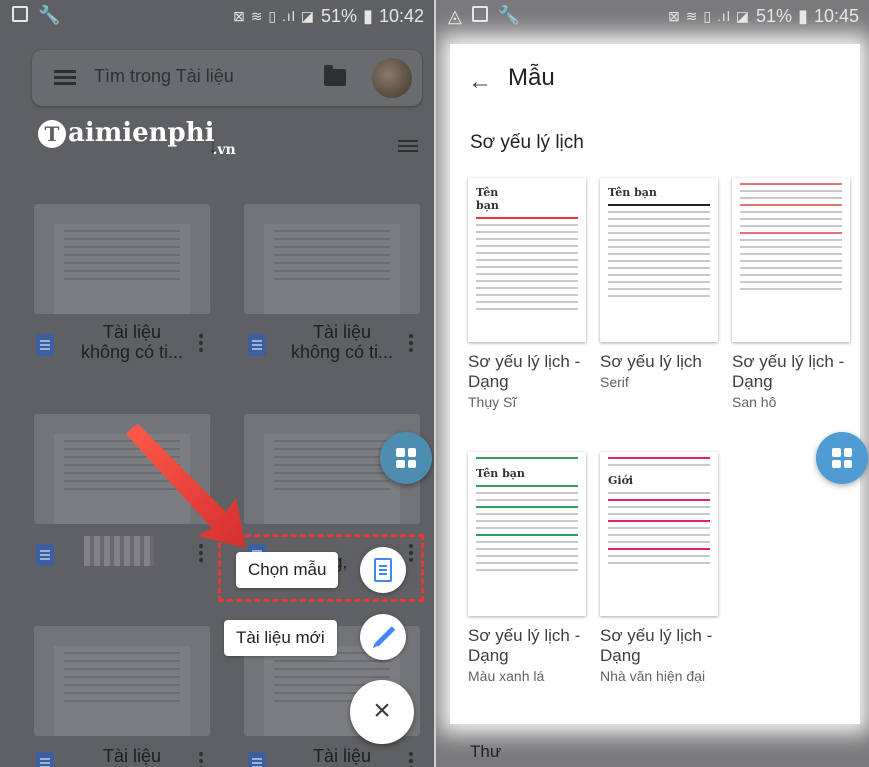 The image size is (869, 767). I want to click on clock: 10:45, so click(836, 16).